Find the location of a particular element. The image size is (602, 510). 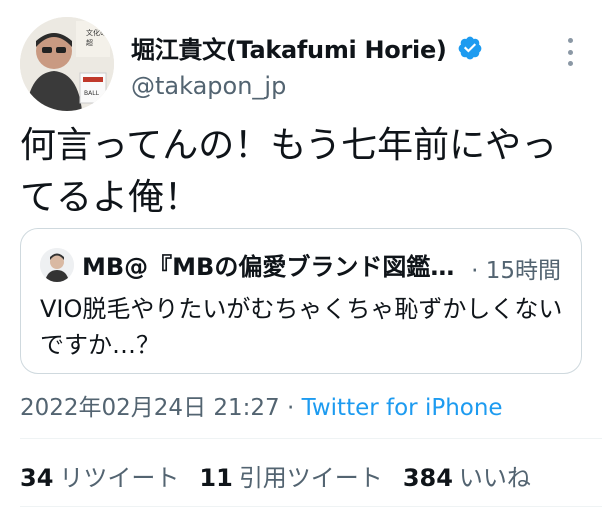

svg-text: 超 is located at coordinates (89, 42).